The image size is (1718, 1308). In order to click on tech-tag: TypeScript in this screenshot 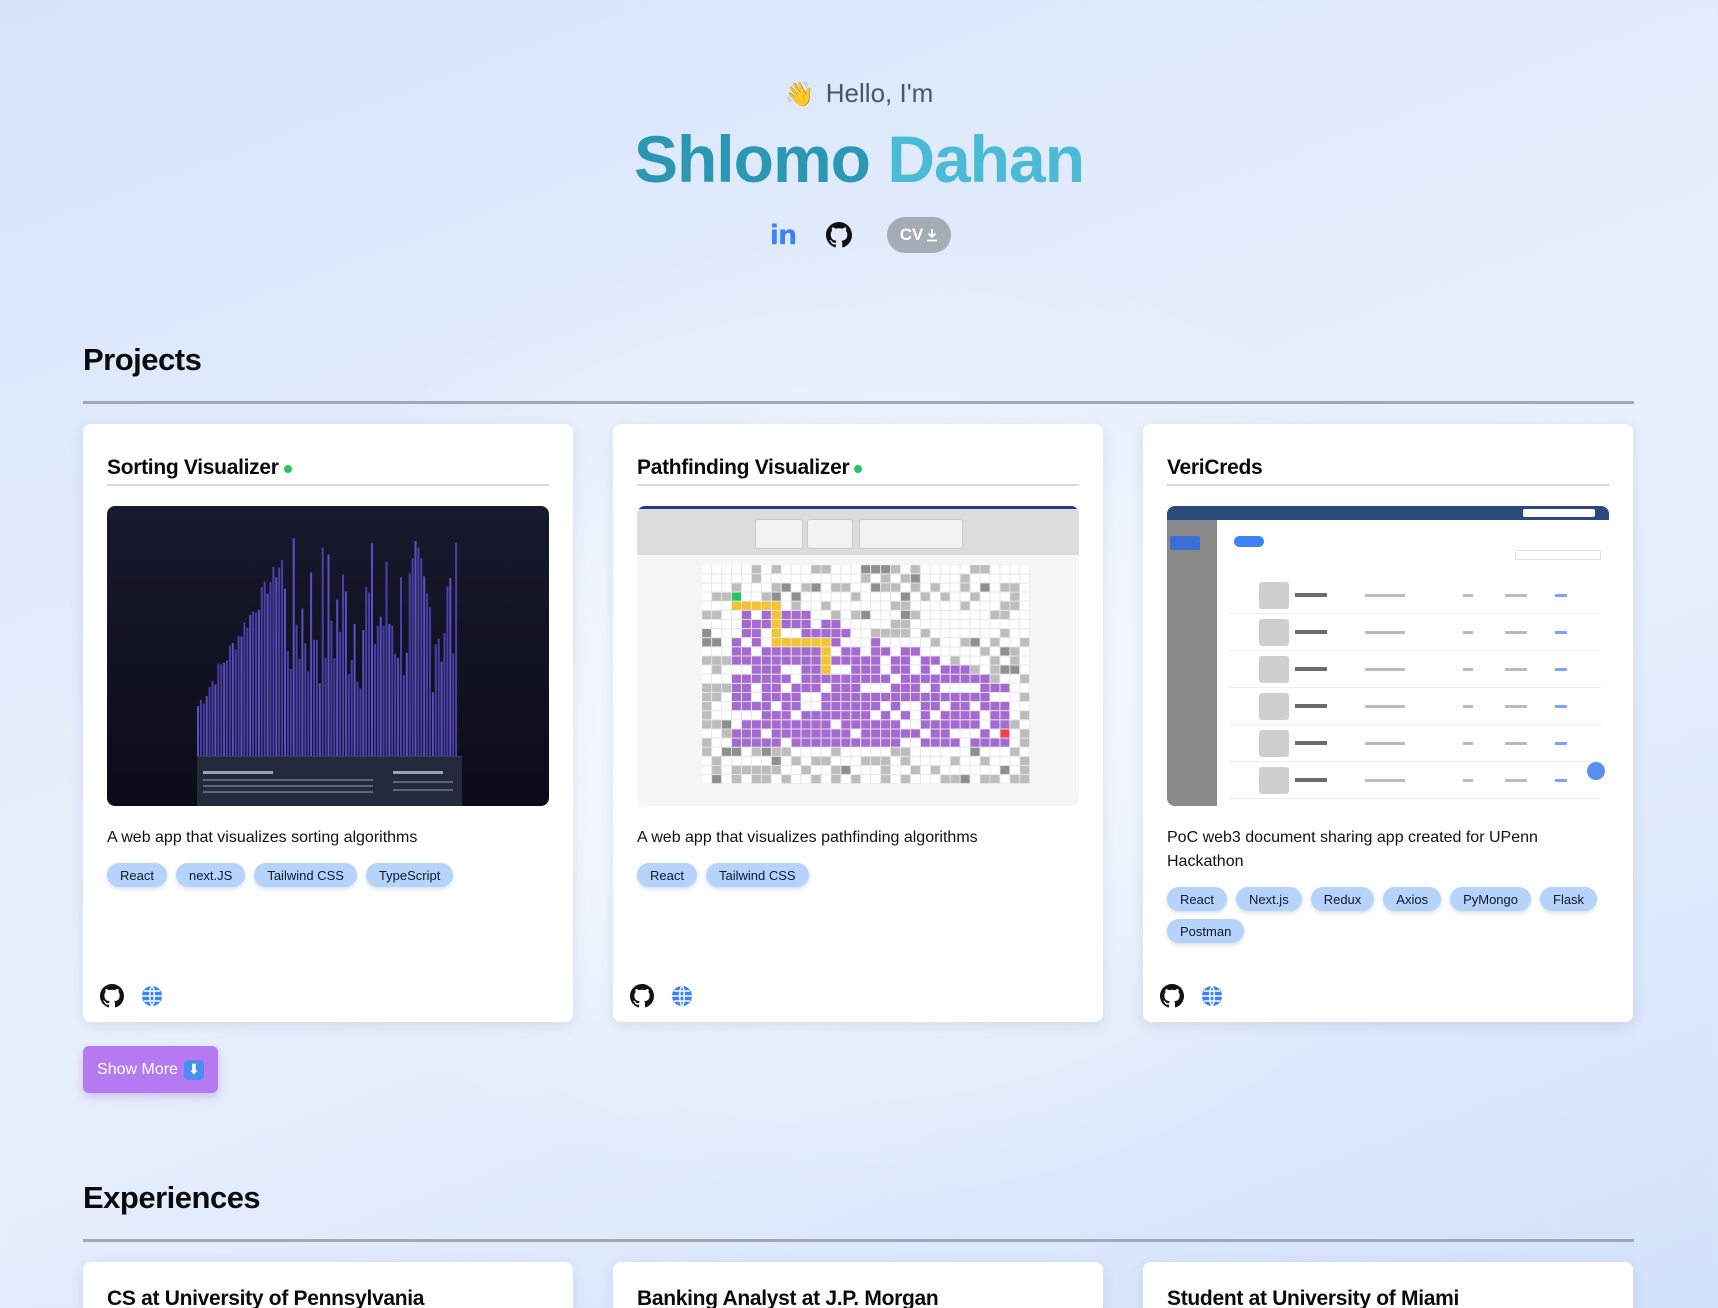, I will do `click(409, 875)`.